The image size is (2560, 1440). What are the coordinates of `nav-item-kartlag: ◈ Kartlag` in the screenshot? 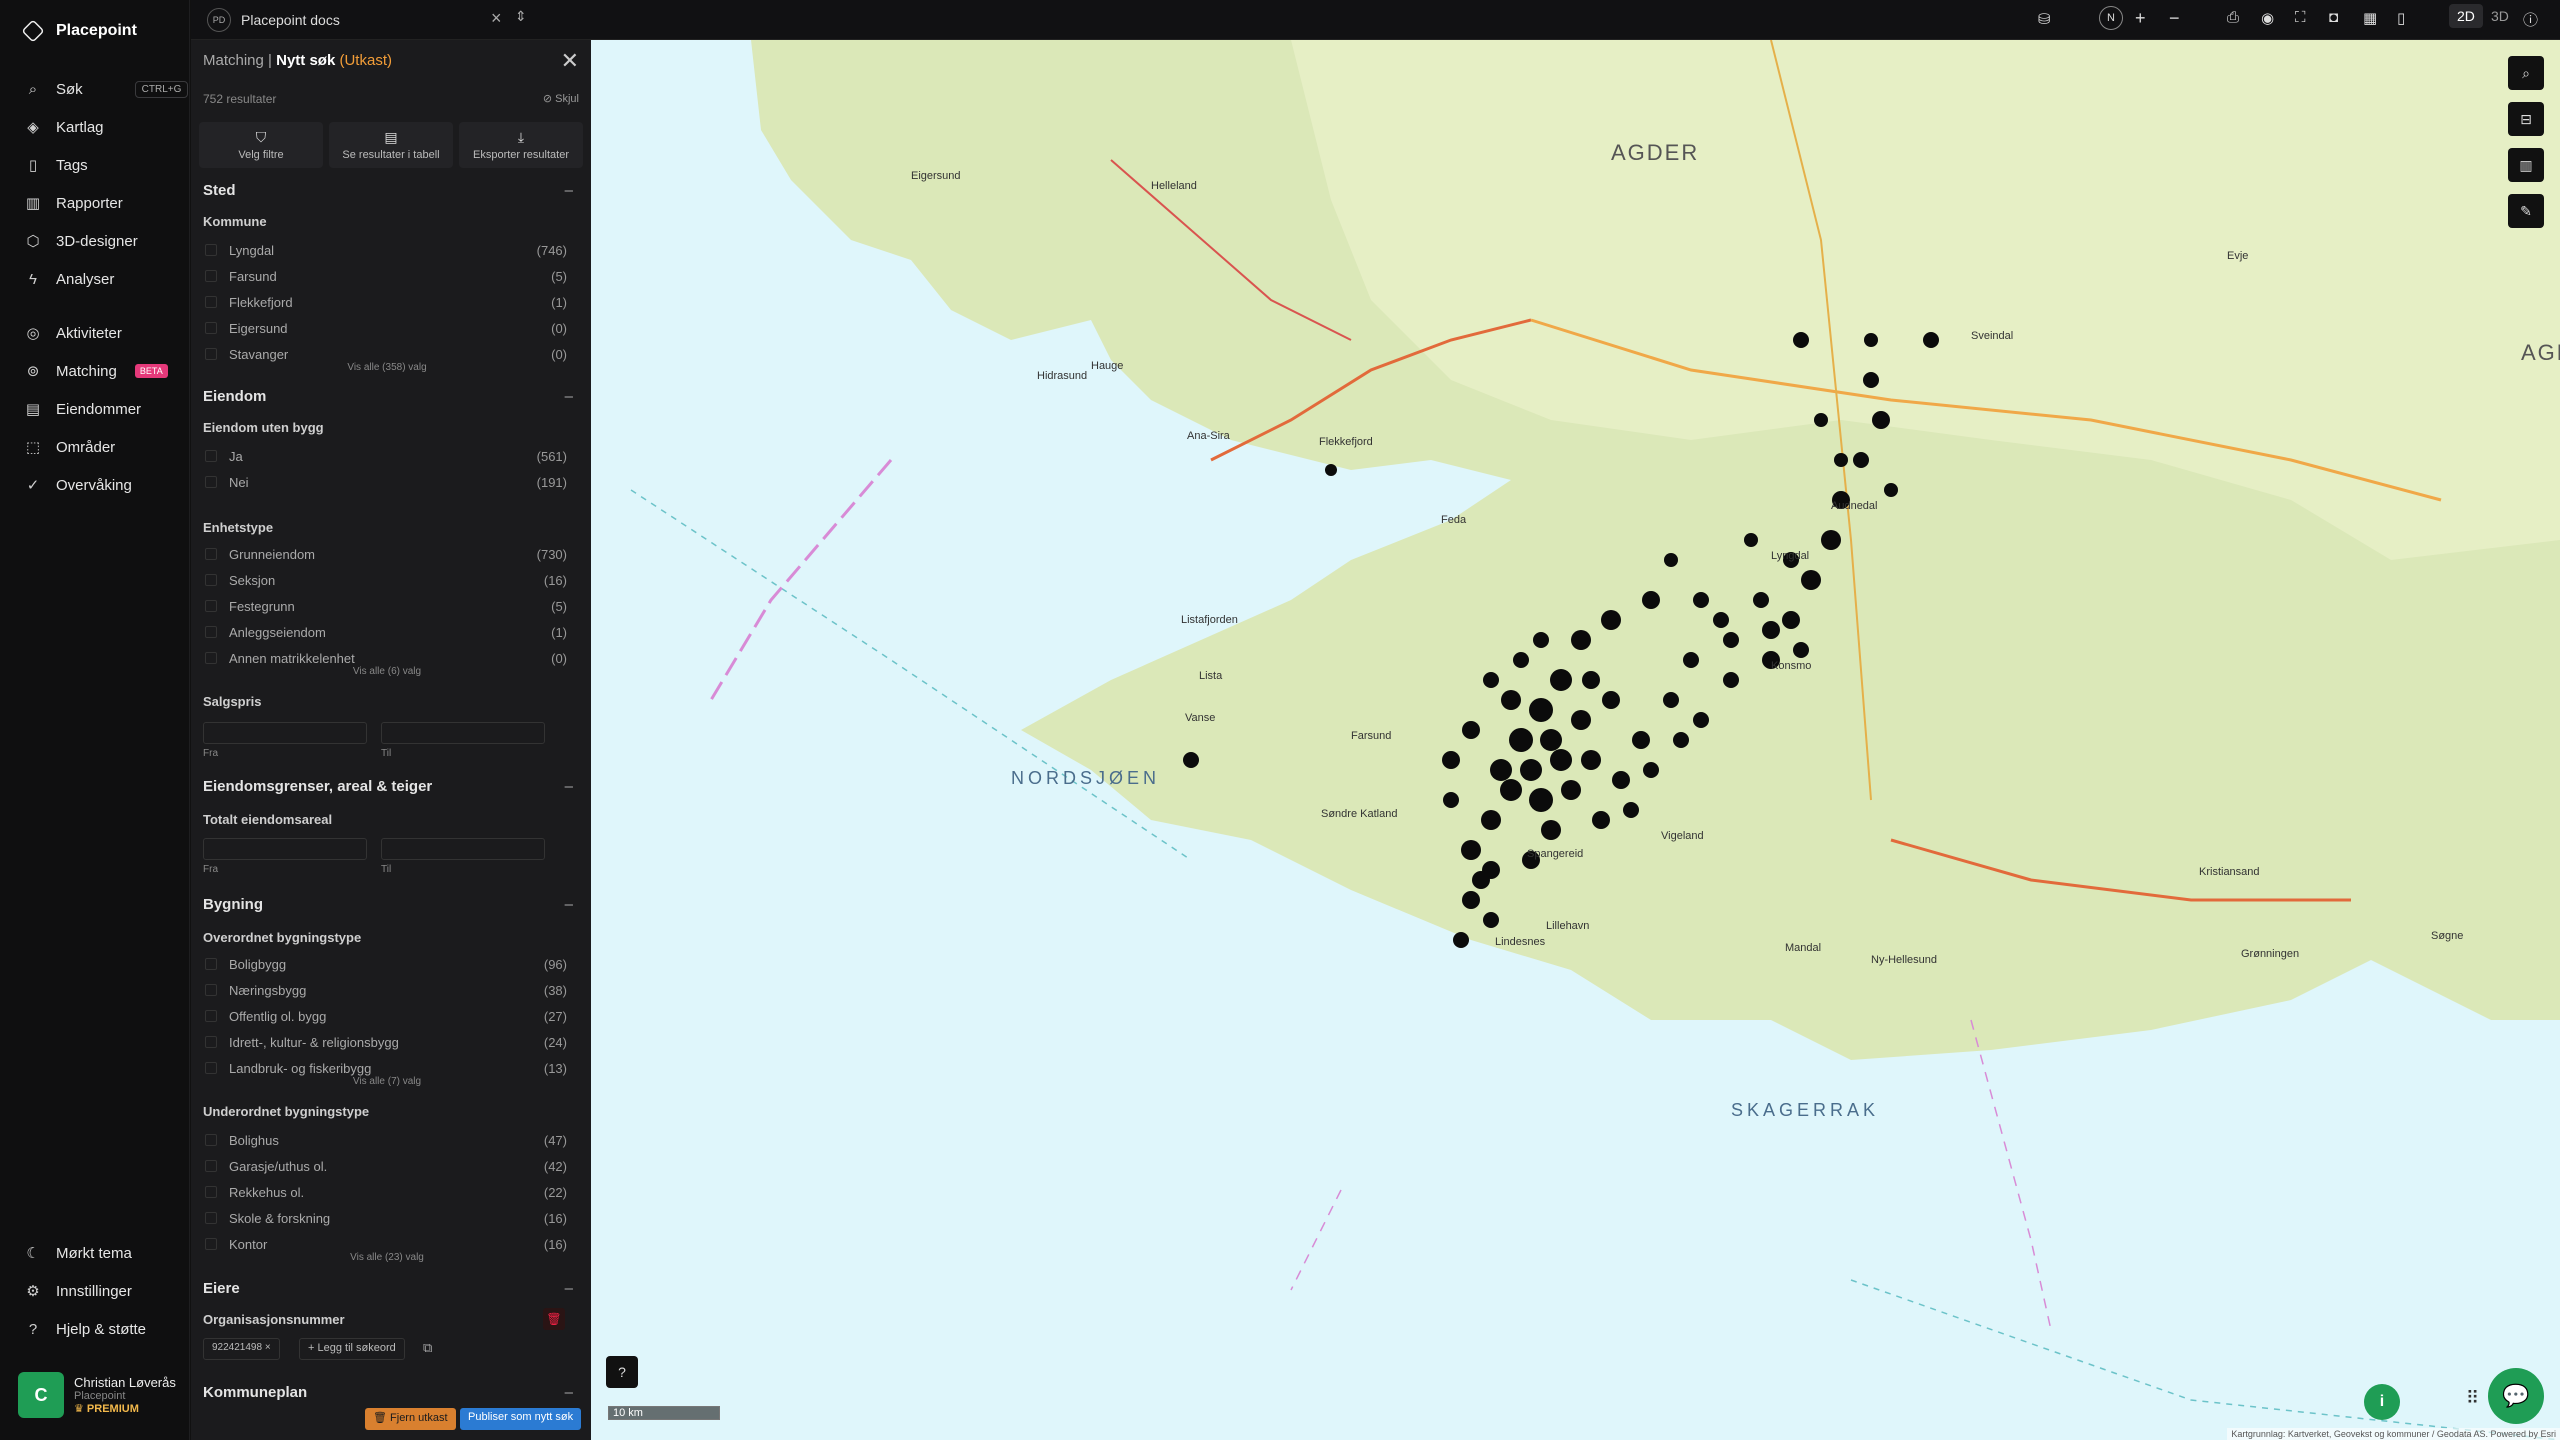 It's located at (63, 127).